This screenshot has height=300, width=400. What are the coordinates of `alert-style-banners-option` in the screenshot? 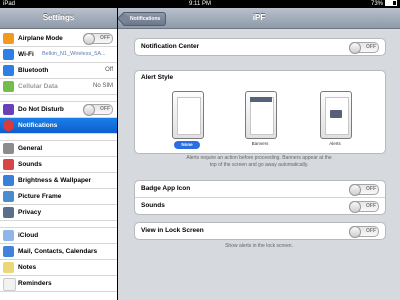 It's located at (261, 115).